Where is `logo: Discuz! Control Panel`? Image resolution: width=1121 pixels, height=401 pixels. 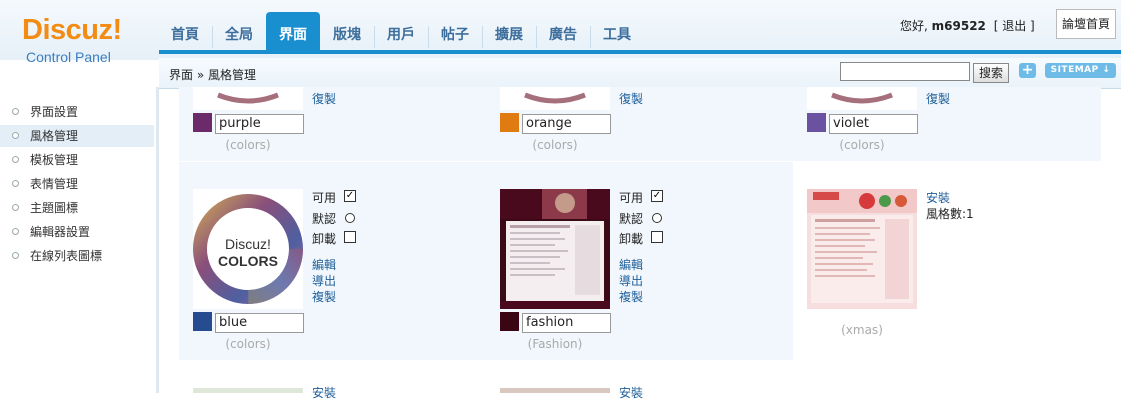
logo: Discuz! Control Panel is located at coordinates (78, 43).